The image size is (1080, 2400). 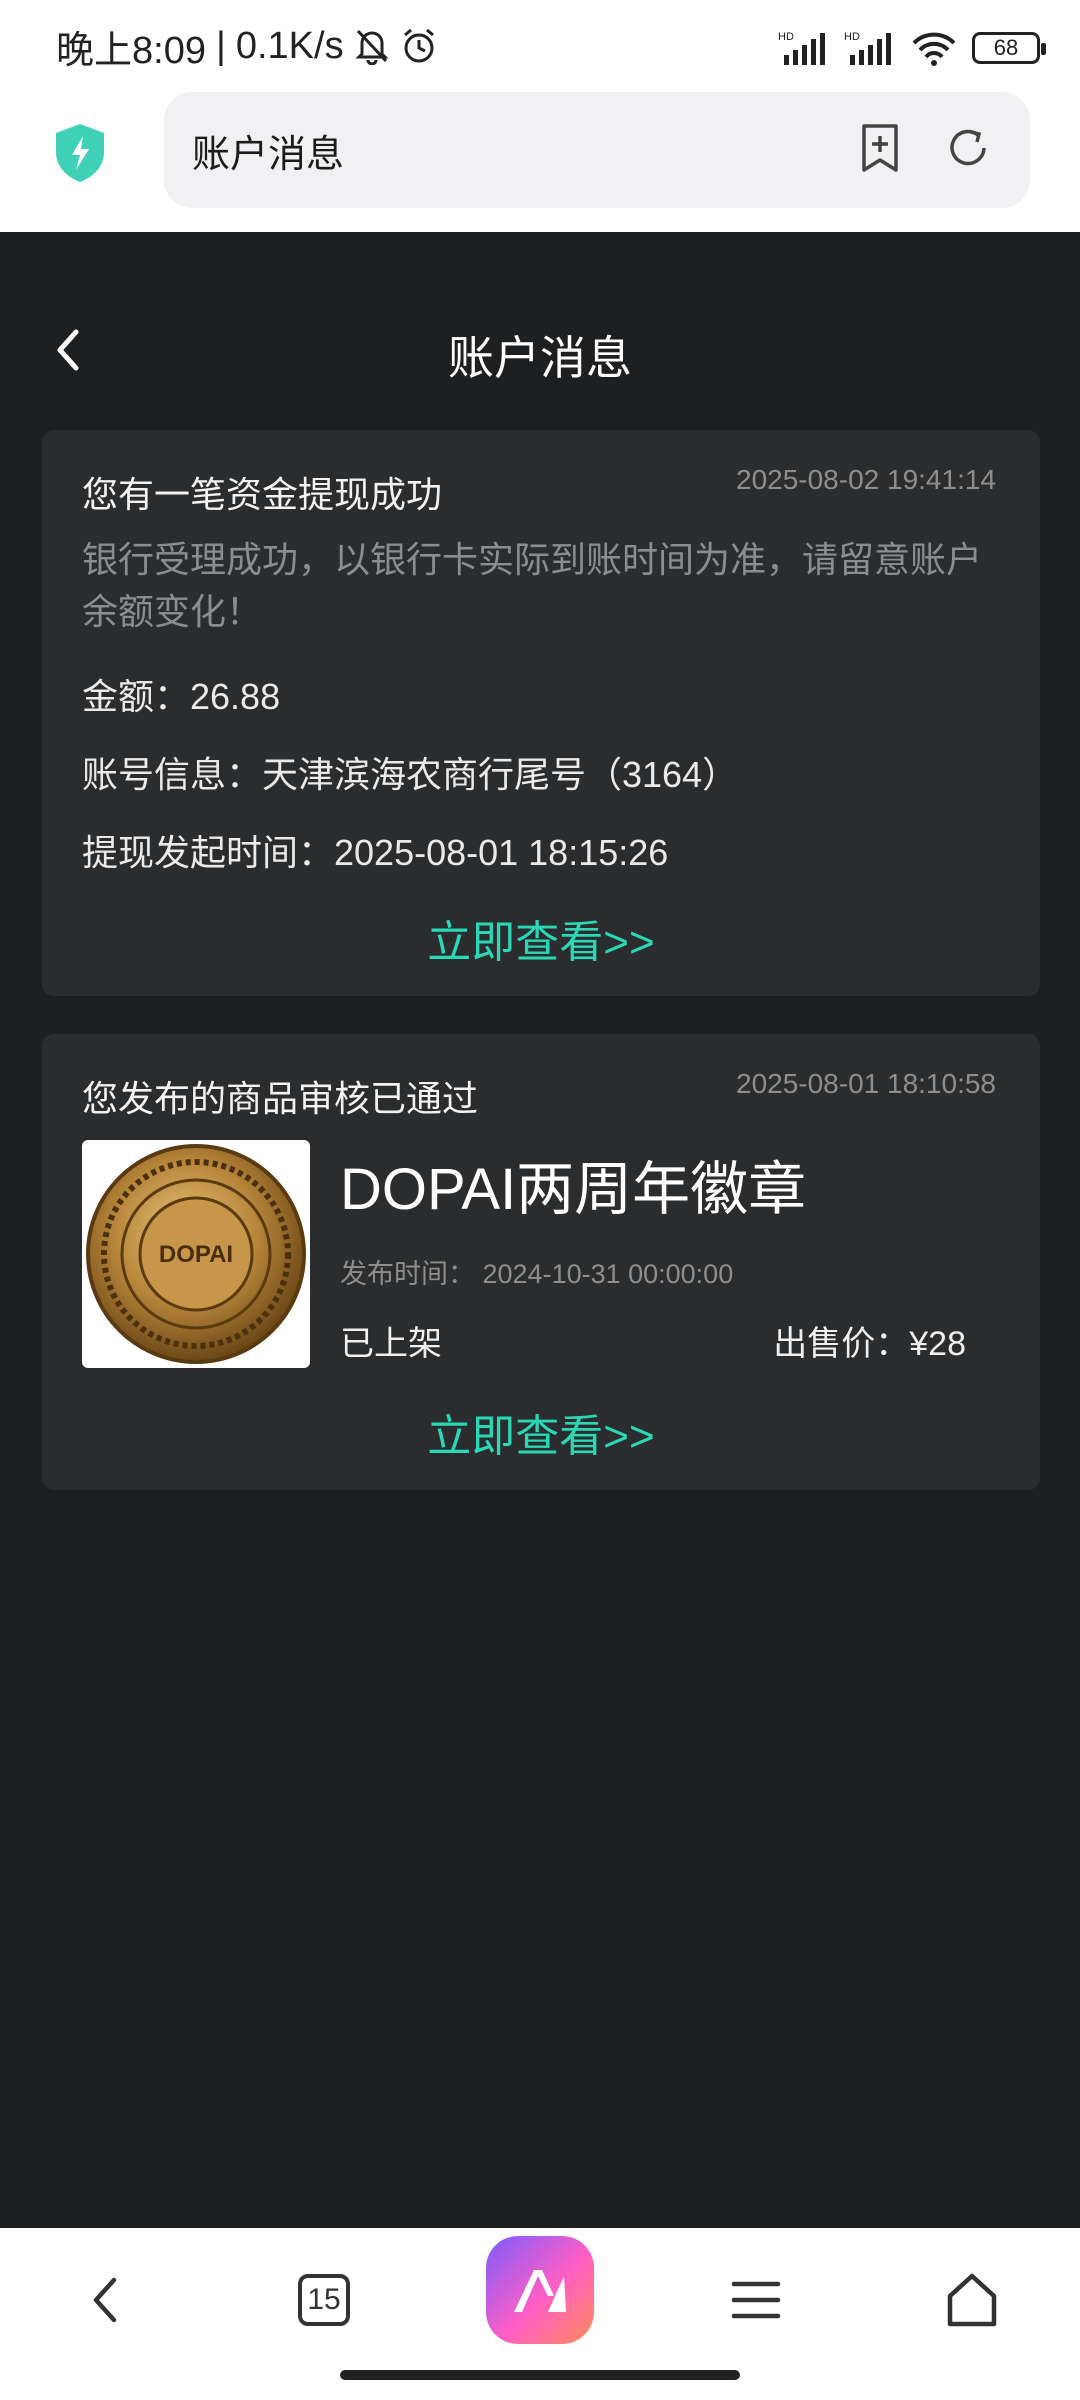 I want to click on product-name: DOPAI两周年徽章, so click(x=573, y=1189).